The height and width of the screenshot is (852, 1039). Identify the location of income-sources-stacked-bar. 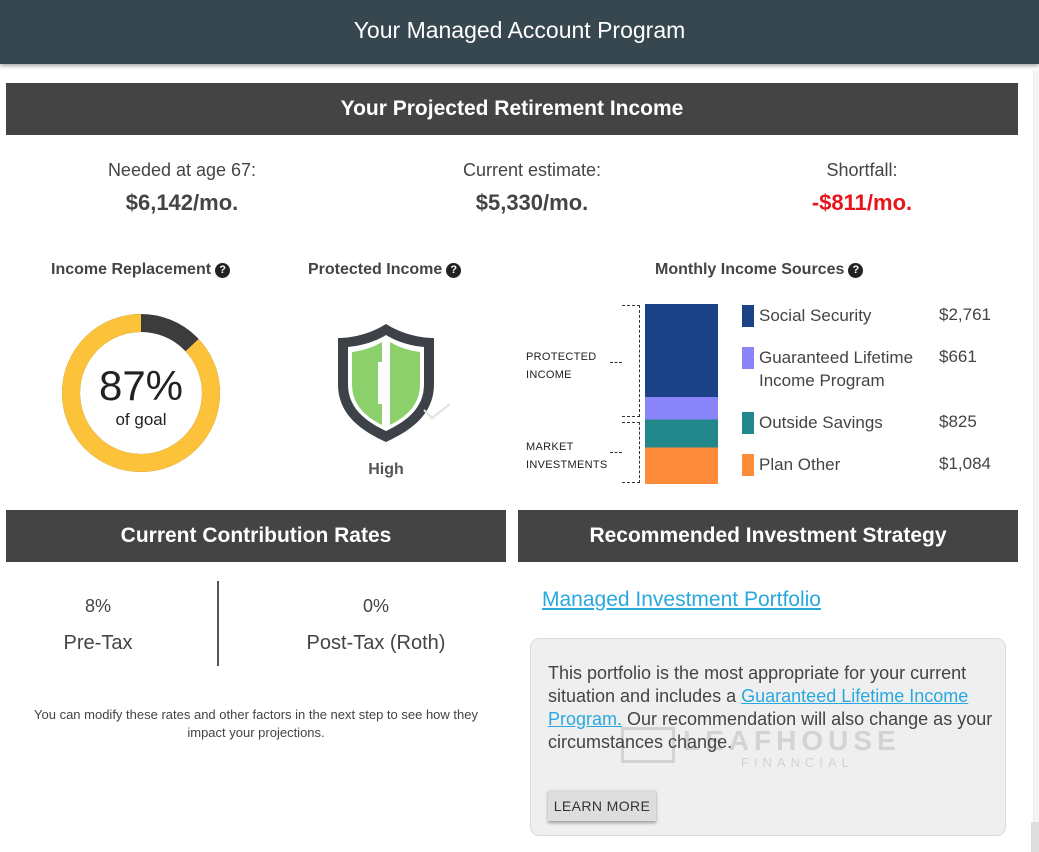
(681, 394).